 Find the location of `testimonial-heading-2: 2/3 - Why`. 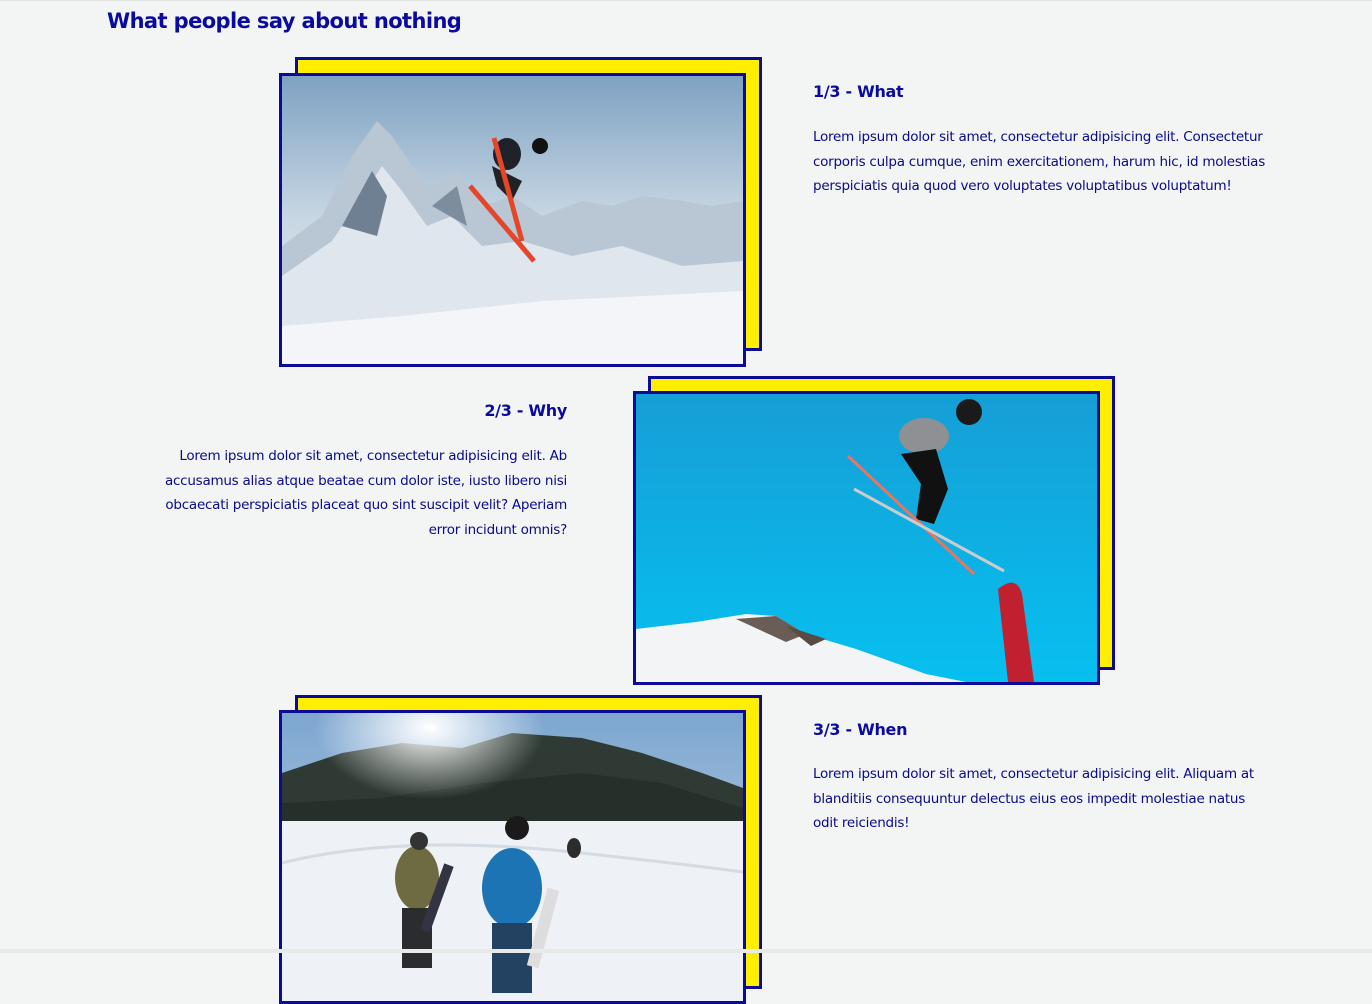

testimonial-heading-2: 2/3 - Why is located at coordinates (525, 410).